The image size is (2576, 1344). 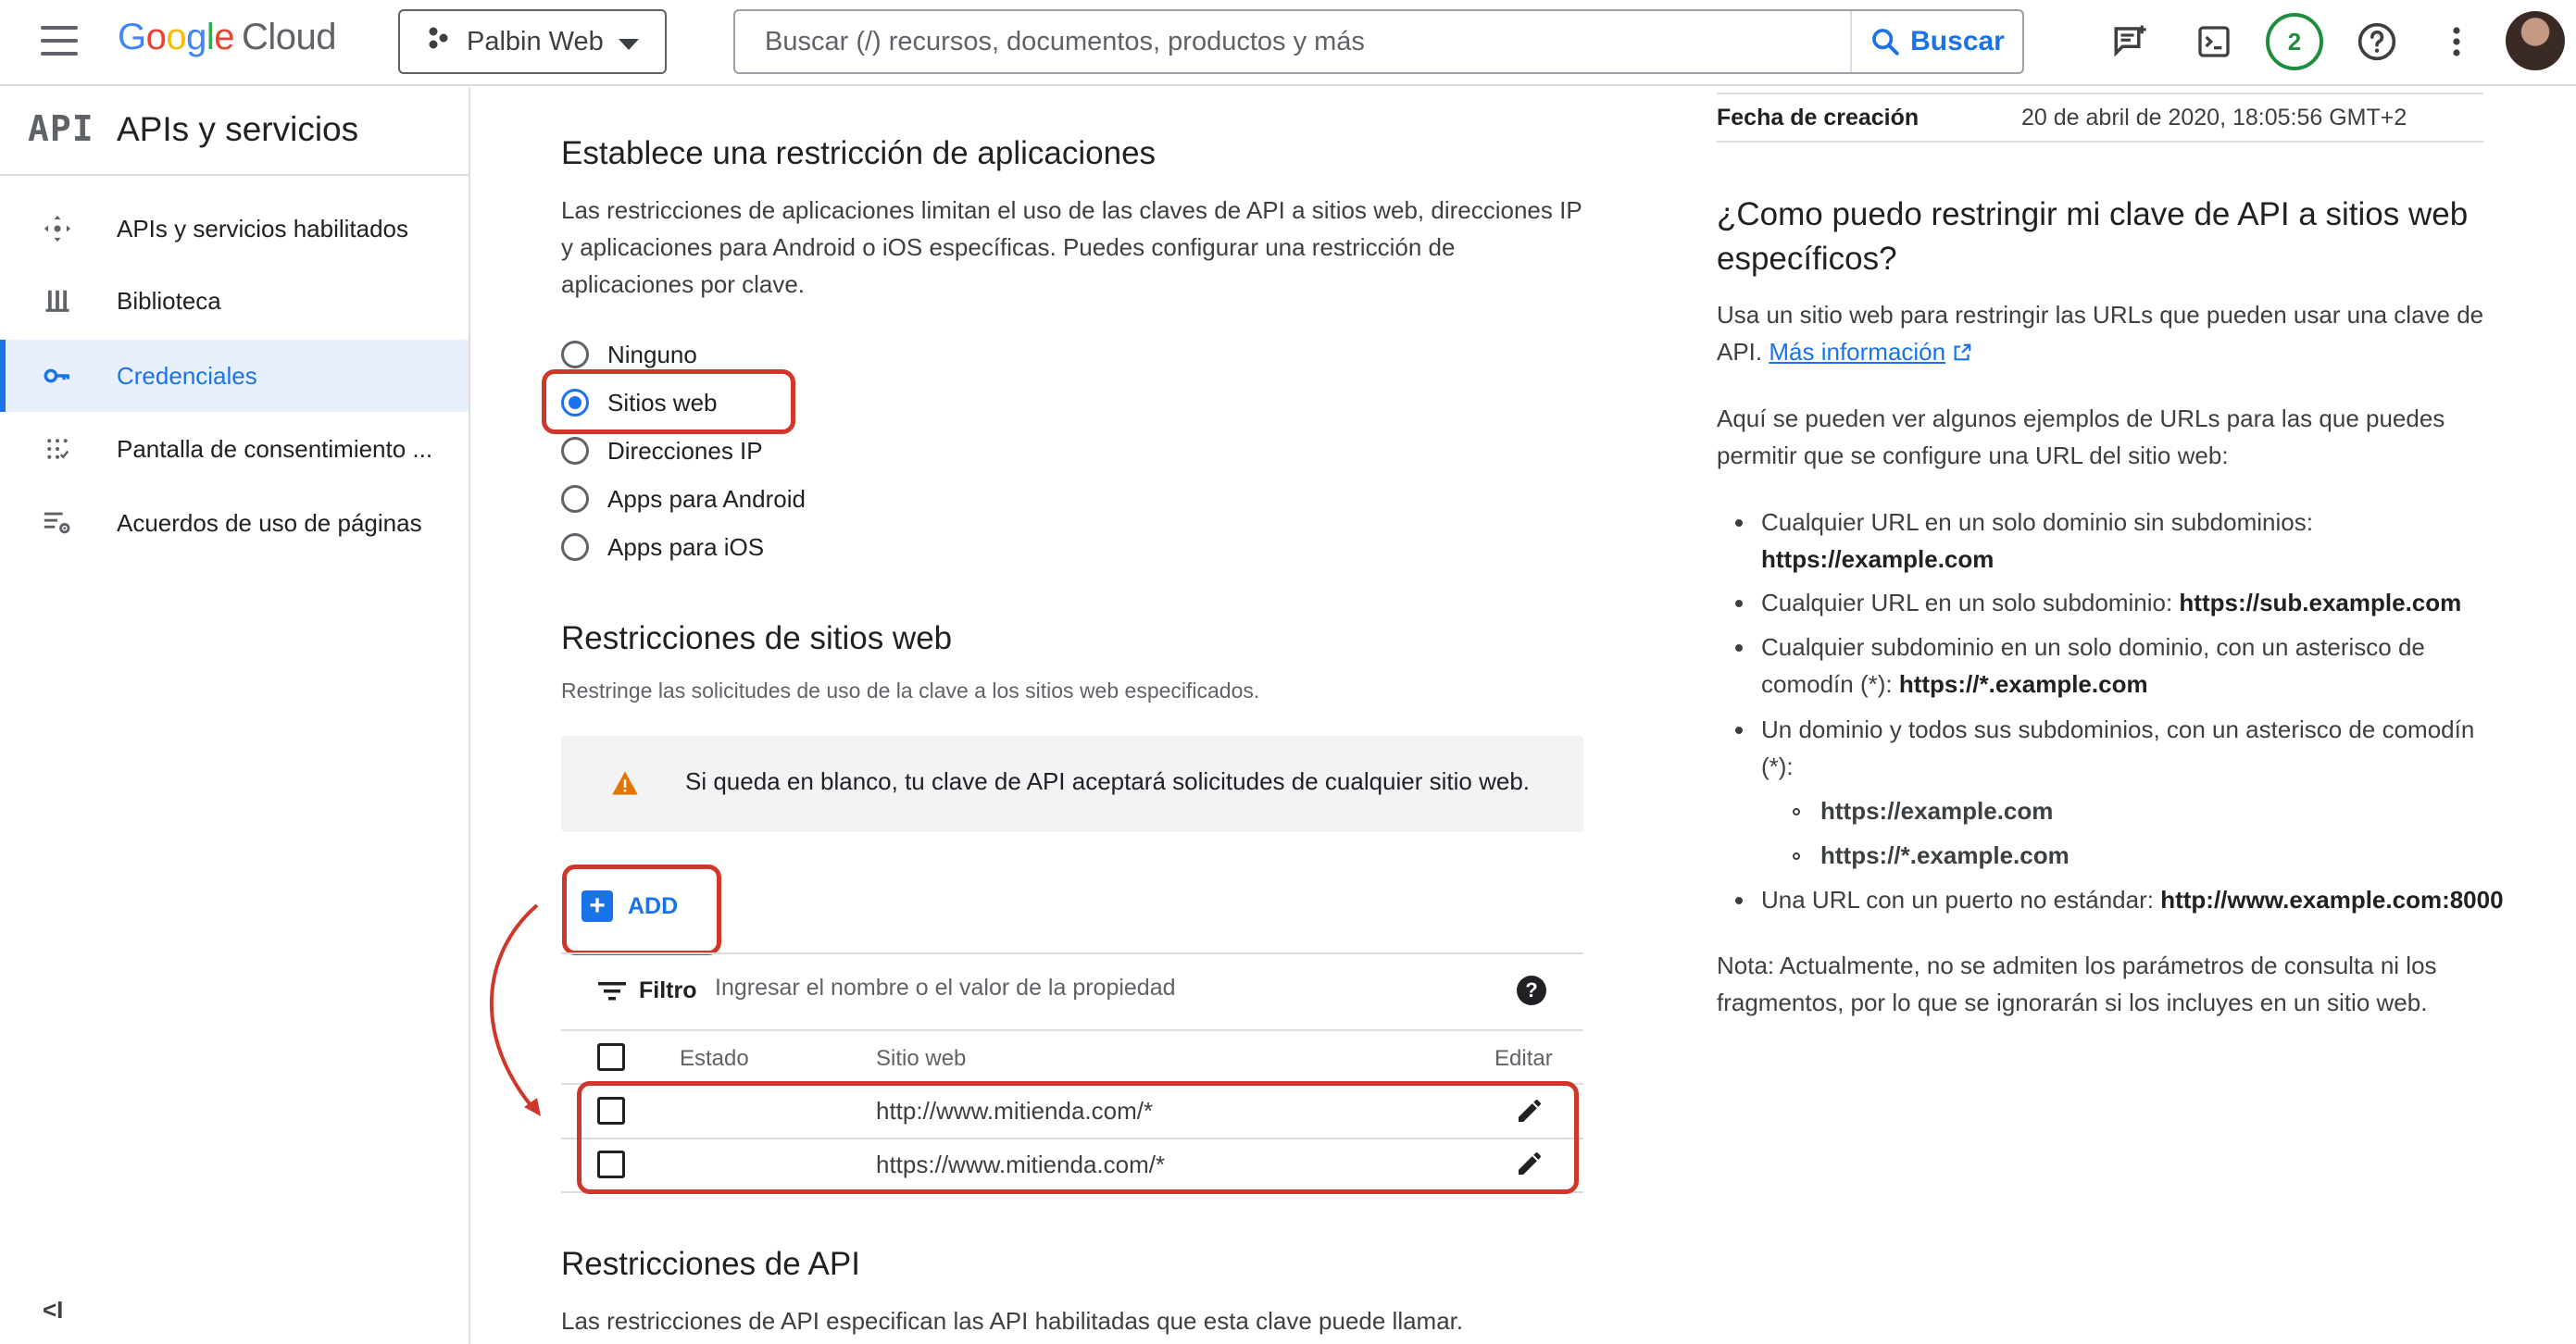 I want to click on key-icon, so click(x=58, y=375).